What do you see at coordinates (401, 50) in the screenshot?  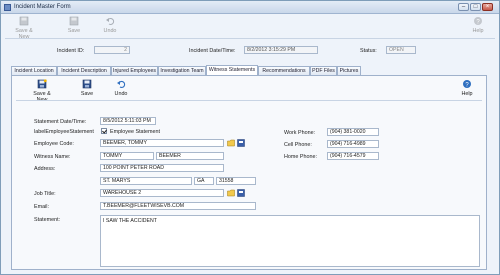 I see `status-field: OPEN` at bounding box center [401, 50].